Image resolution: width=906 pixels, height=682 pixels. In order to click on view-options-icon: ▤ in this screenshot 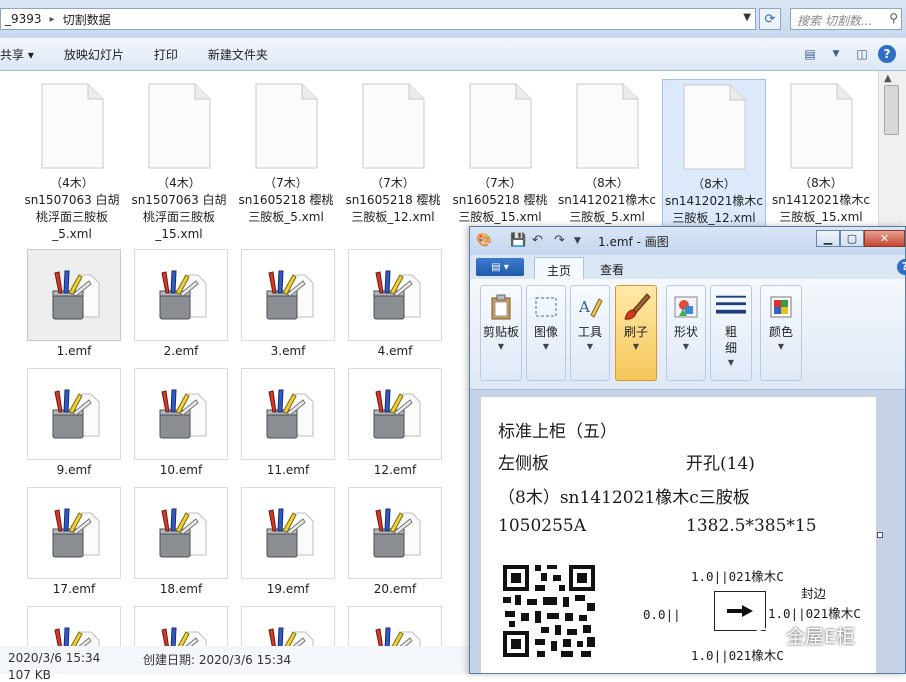, I will do `click(810, 54)`.